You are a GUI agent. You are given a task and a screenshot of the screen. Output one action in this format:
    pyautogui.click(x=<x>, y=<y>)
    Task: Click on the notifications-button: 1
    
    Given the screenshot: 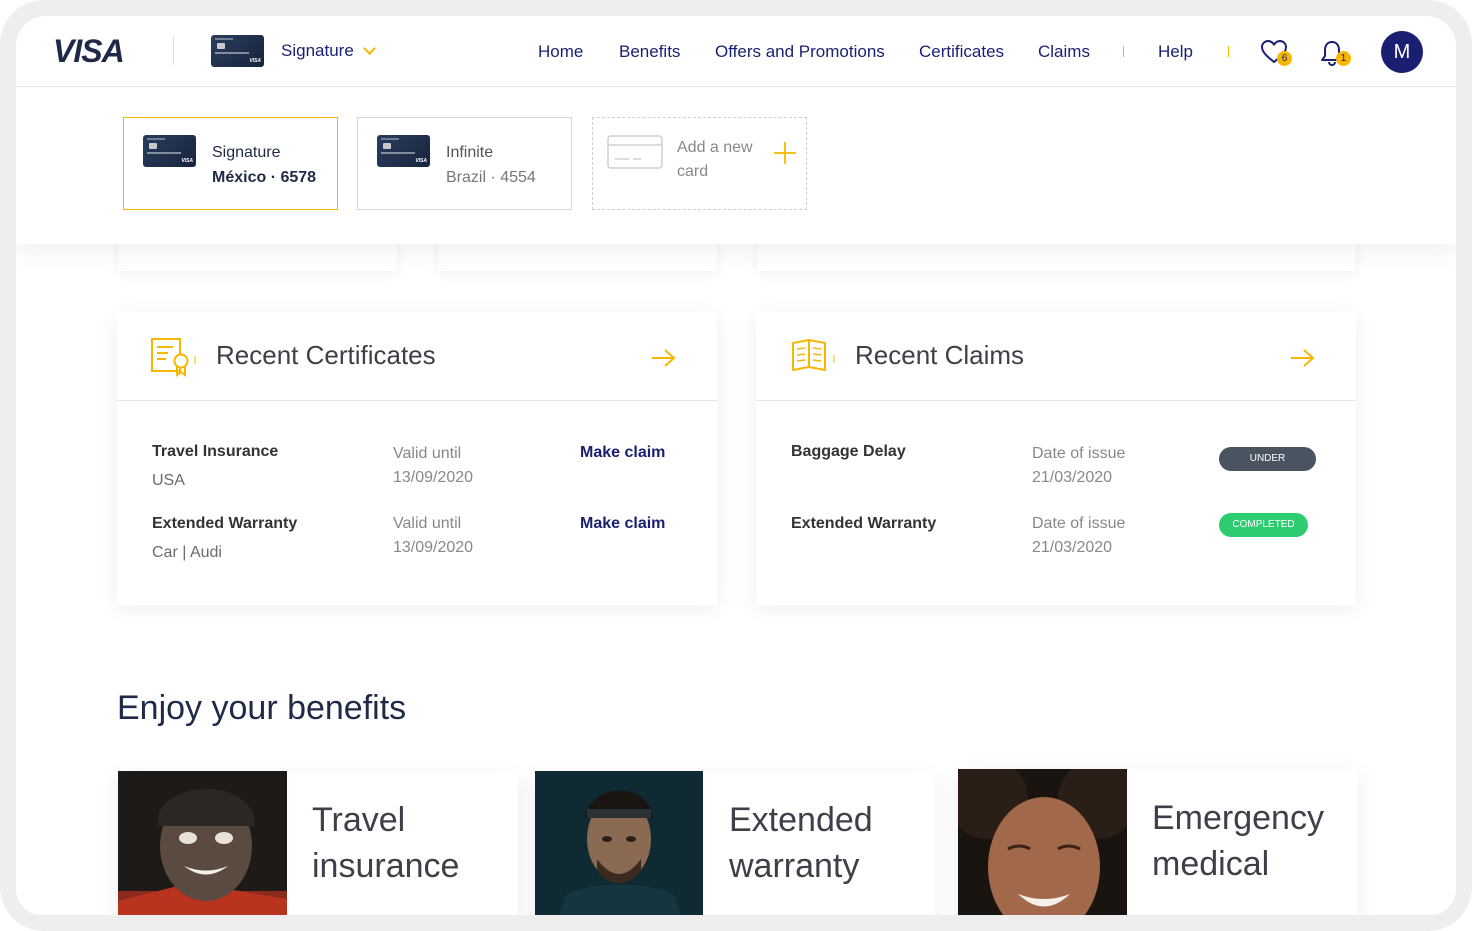 What is the action you would take?
    pyautogui.click(x=1335, y=53)
    